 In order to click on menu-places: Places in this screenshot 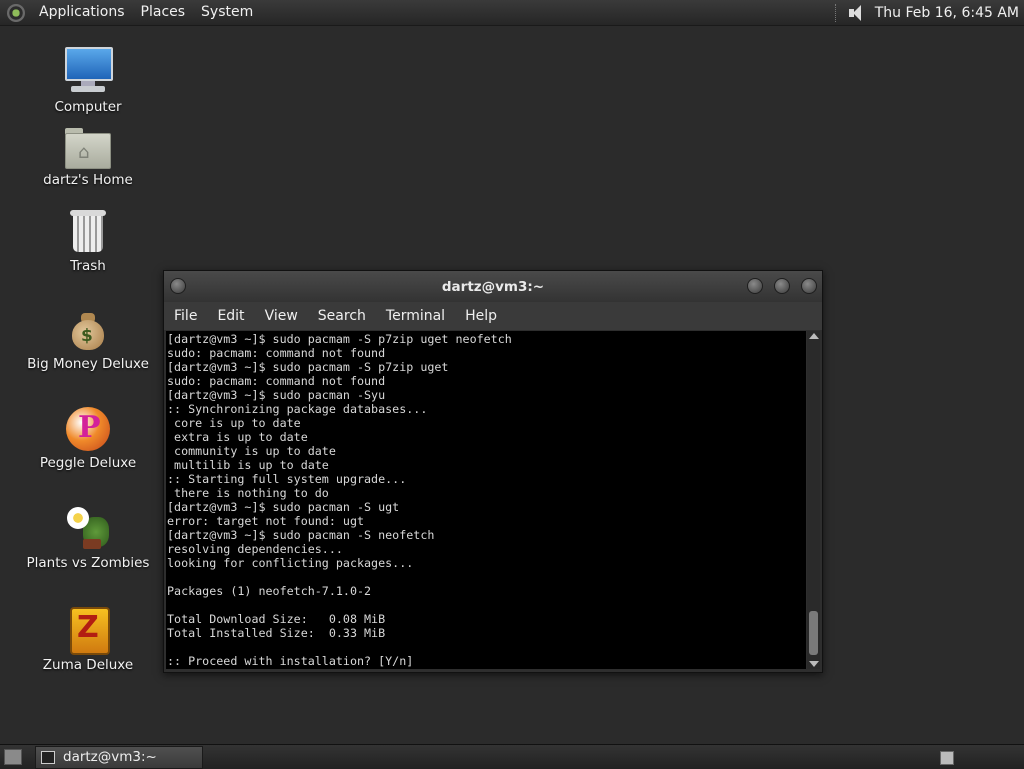, I will do `click(163, 12)`.